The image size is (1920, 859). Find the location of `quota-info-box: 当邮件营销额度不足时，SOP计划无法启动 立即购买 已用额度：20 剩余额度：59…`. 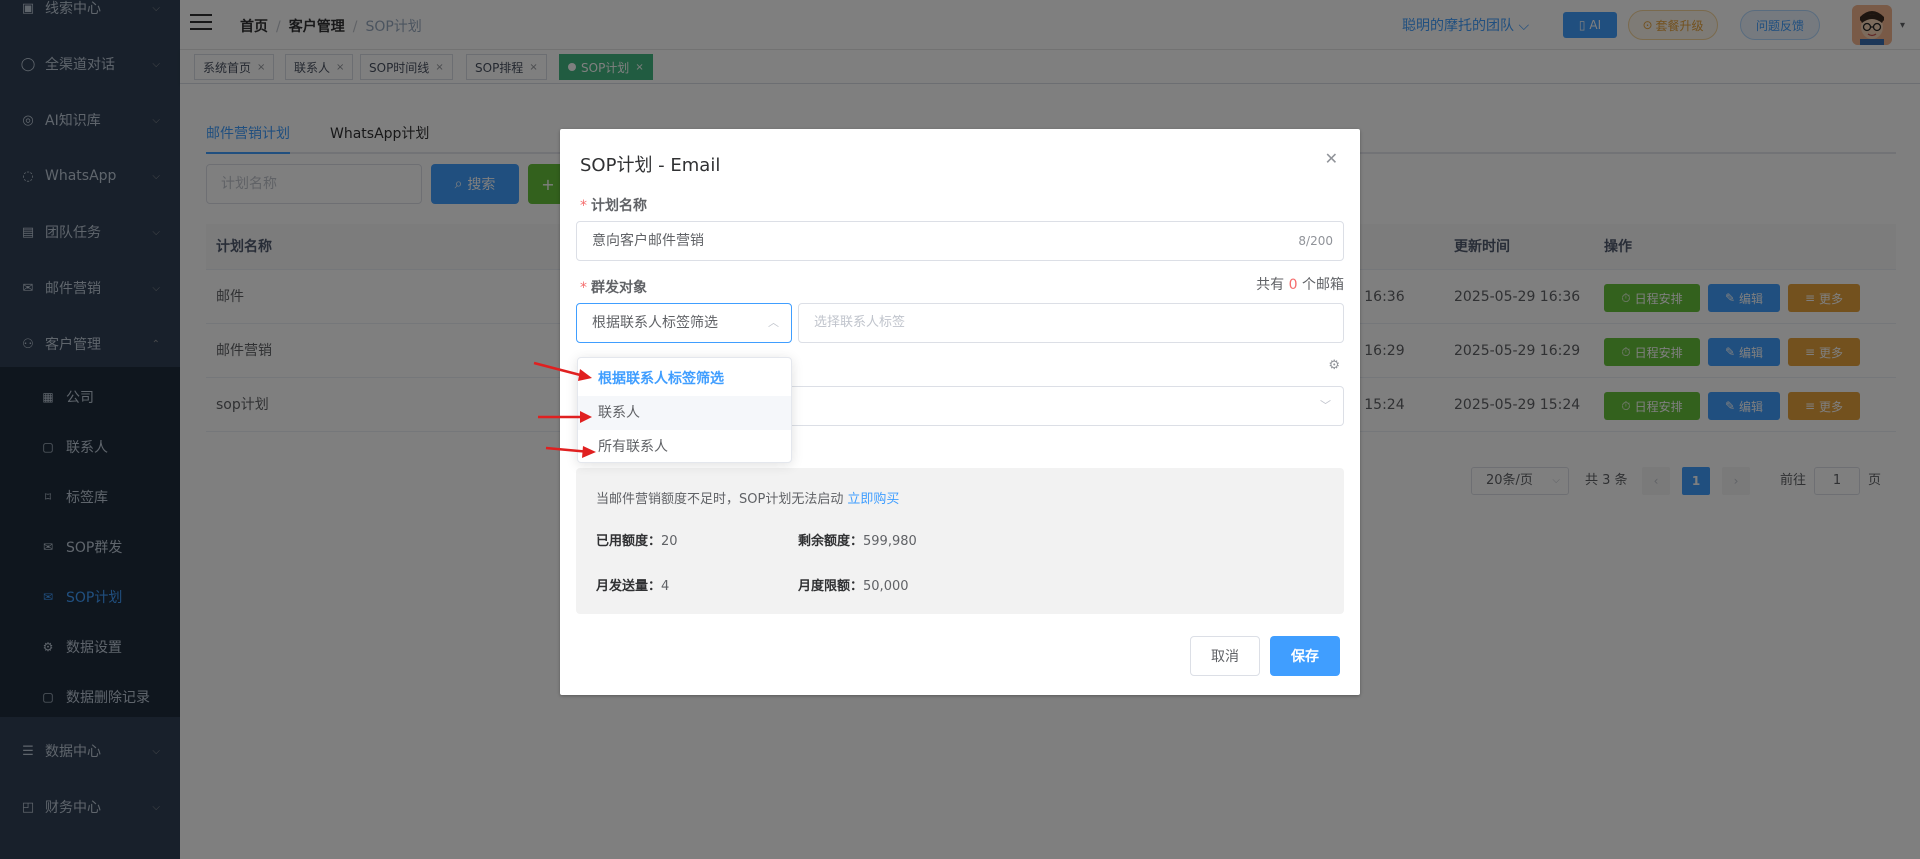

quota-info-box: 当邮件营销额度不足时，SOP计划无法启动 立即购买 已用额度：20 剩余额度：59… is located at coordinates (960, 541).